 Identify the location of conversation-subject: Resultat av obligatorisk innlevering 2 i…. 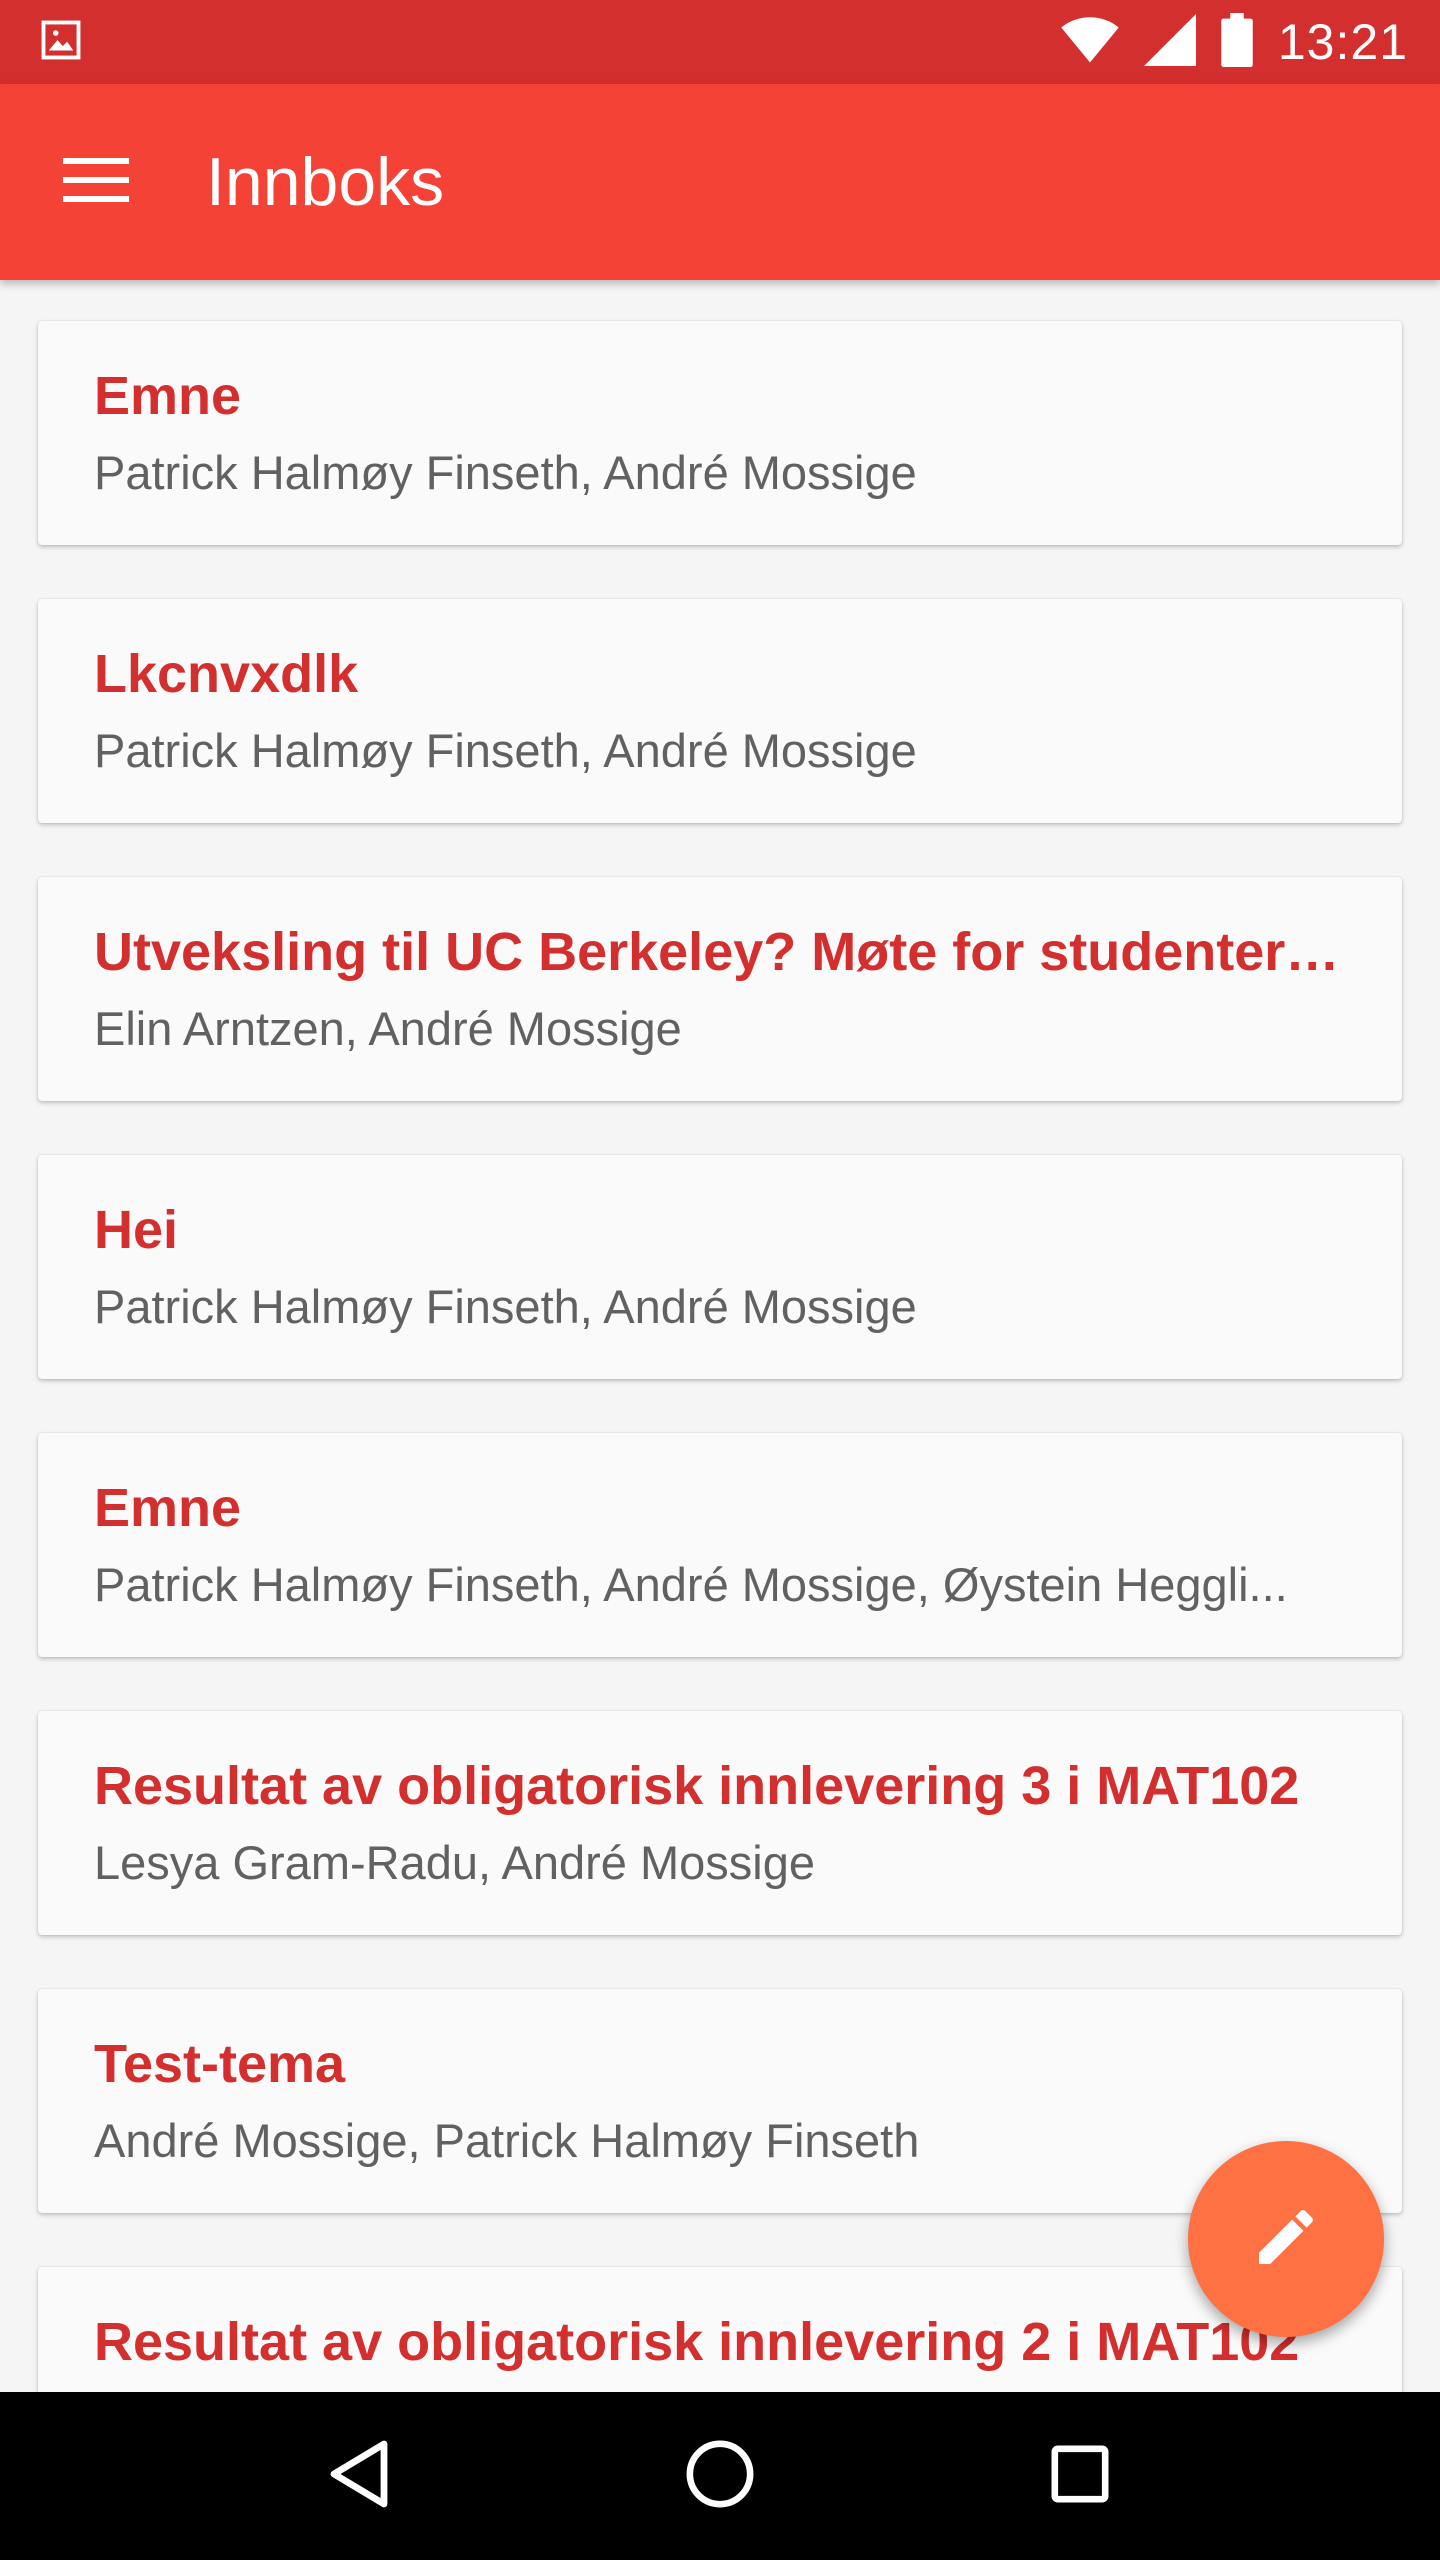
(697, 2342).